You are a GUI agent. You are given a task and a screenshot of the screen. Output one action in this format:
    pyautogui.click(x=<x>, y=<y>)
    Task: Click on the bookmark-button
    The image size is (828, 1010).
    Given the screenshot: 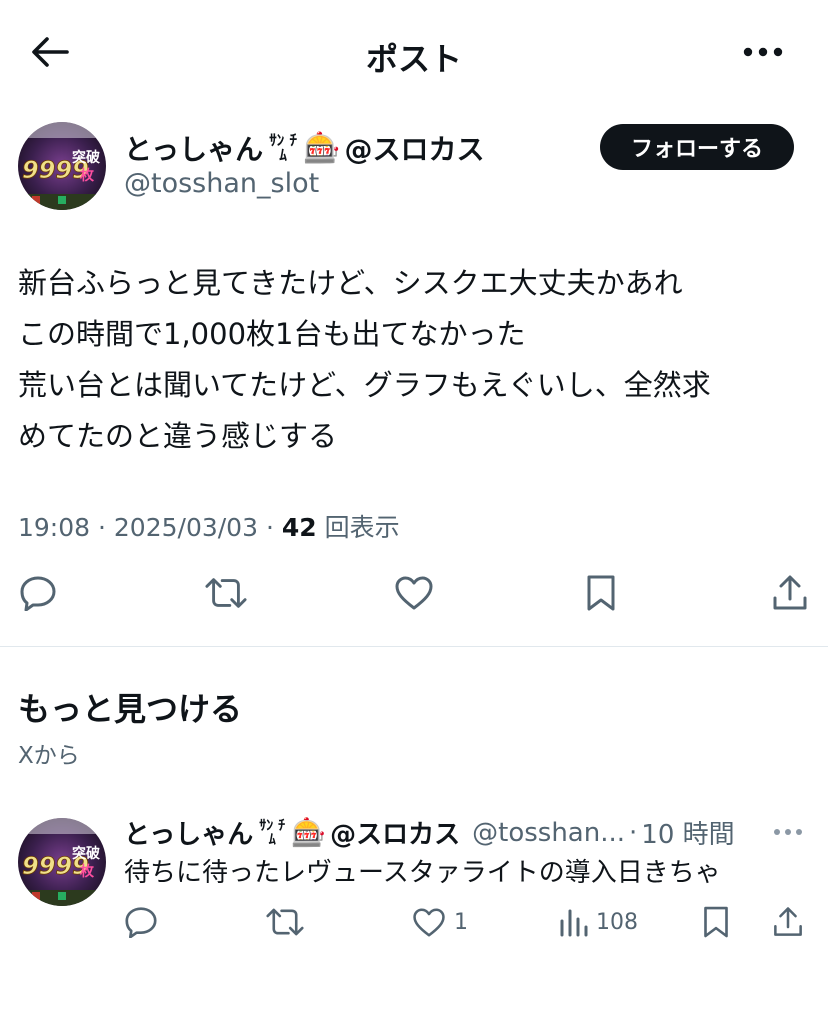 What is the action you would take?
    pyautogui.click(x=601, y=593)
    